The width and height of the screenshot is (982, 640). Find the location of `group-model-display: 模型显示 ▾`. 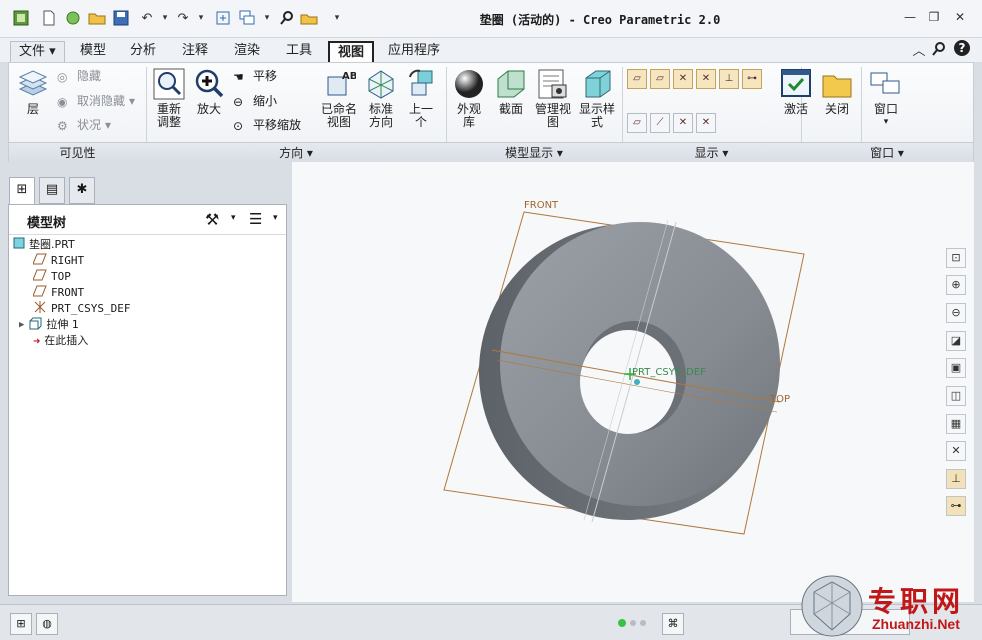

group-model-display: 模型显示 ▾ is located at coordinates (534, 152).